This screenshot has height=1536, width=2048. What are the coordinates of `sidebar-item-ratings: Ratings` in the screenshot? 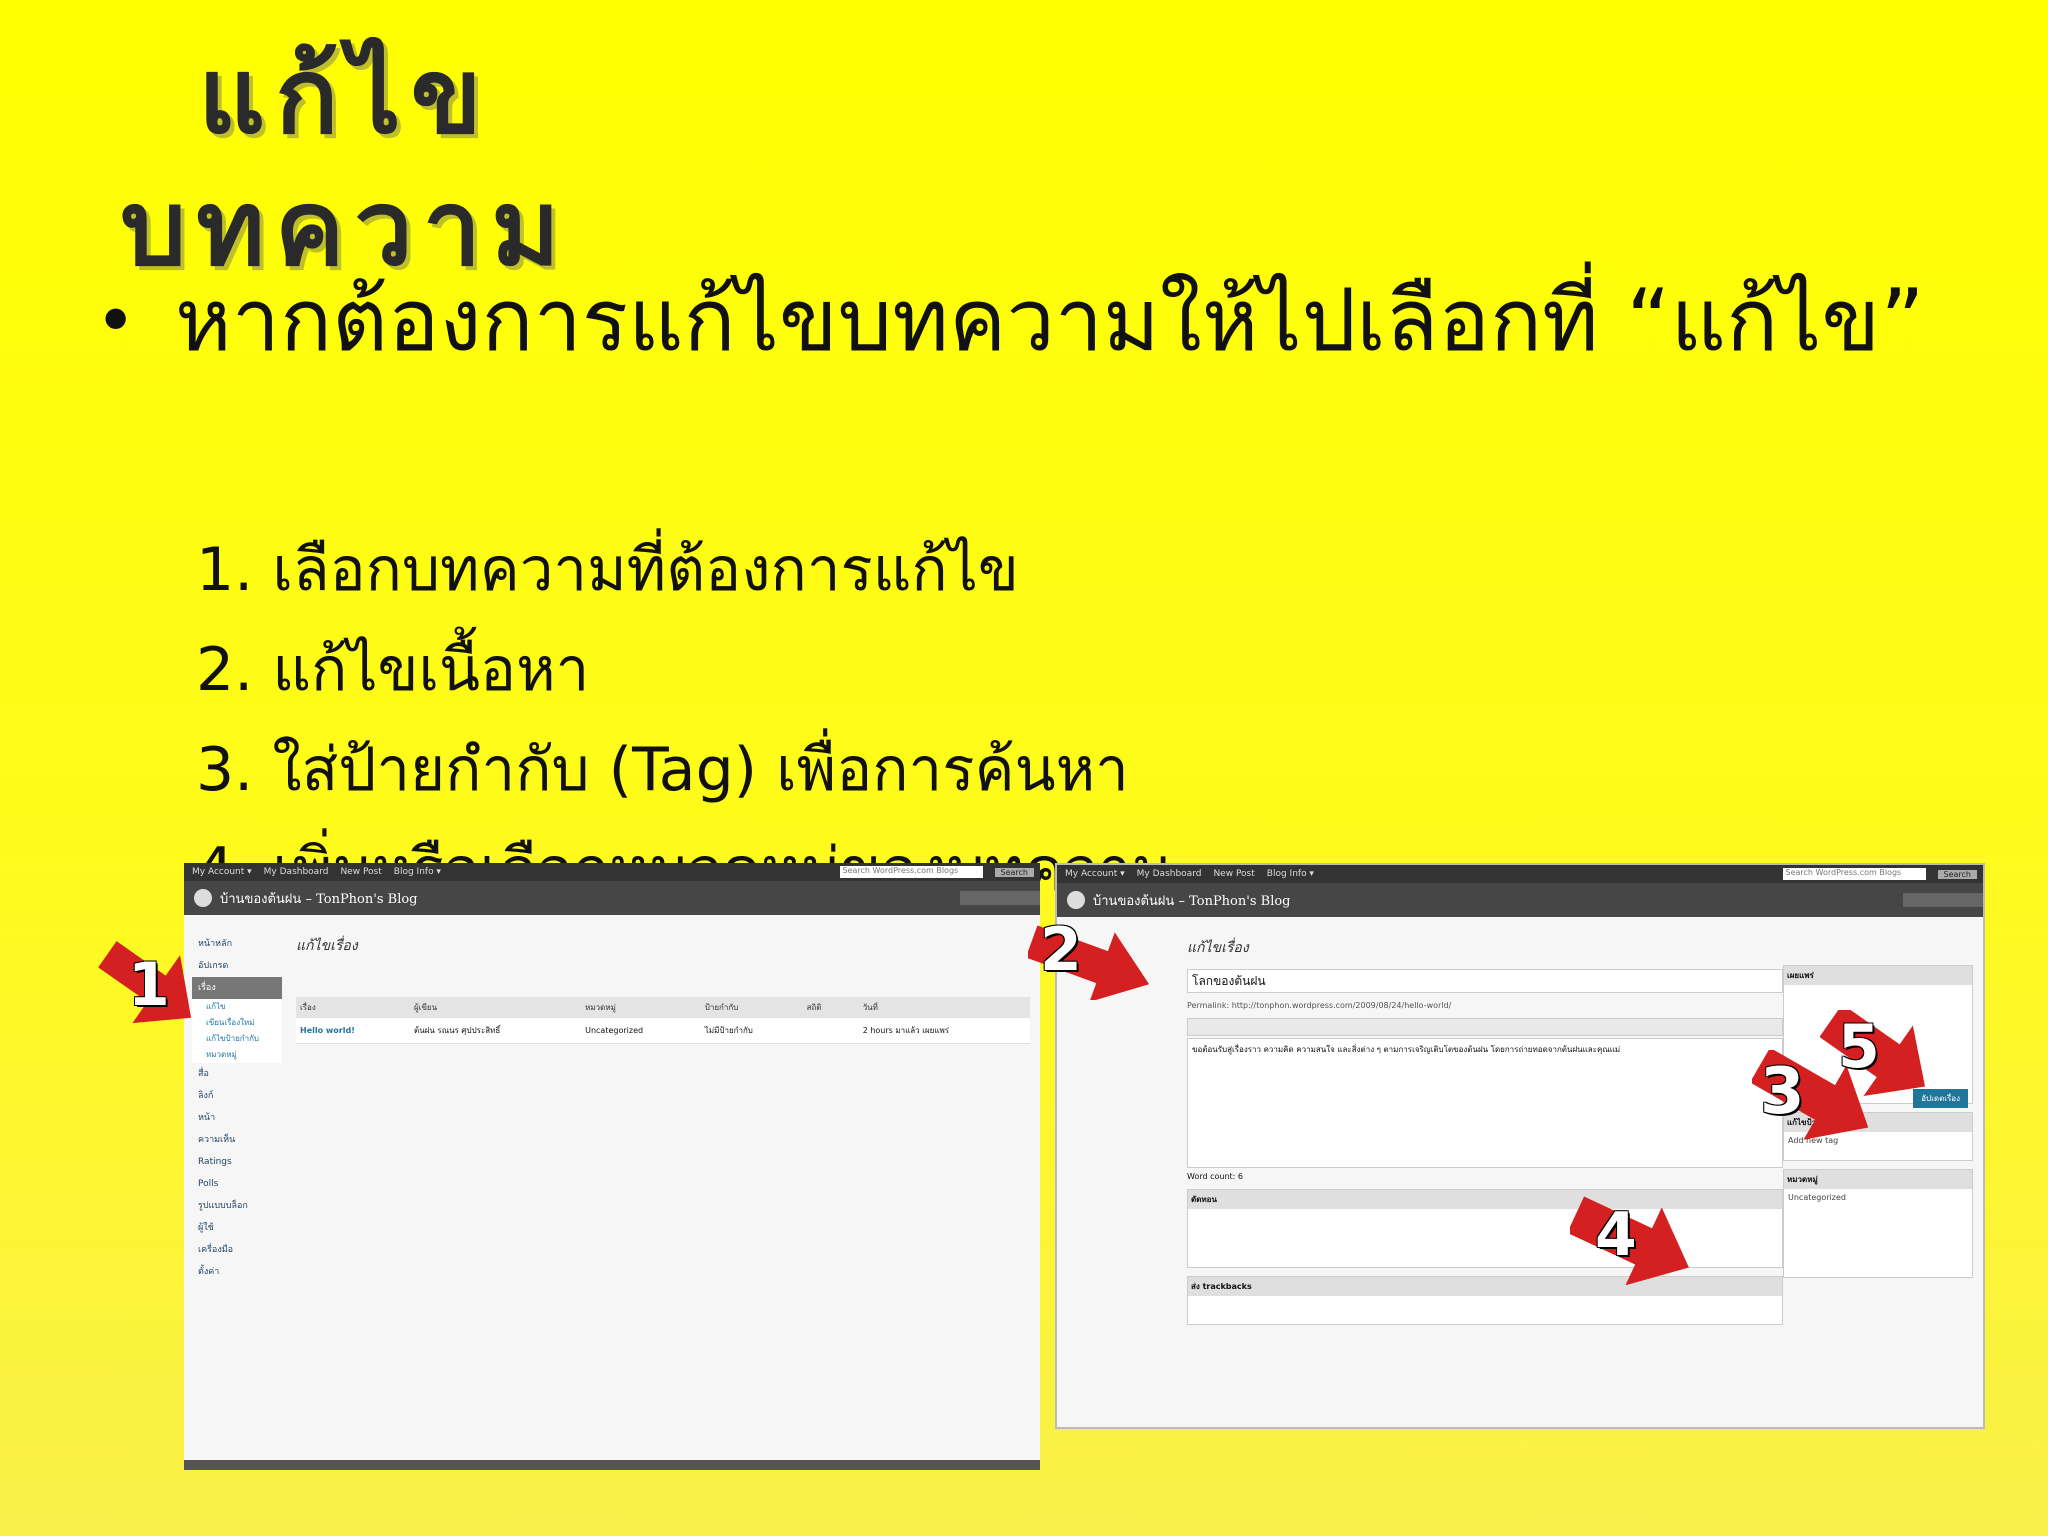 It's located at (237, 1162).